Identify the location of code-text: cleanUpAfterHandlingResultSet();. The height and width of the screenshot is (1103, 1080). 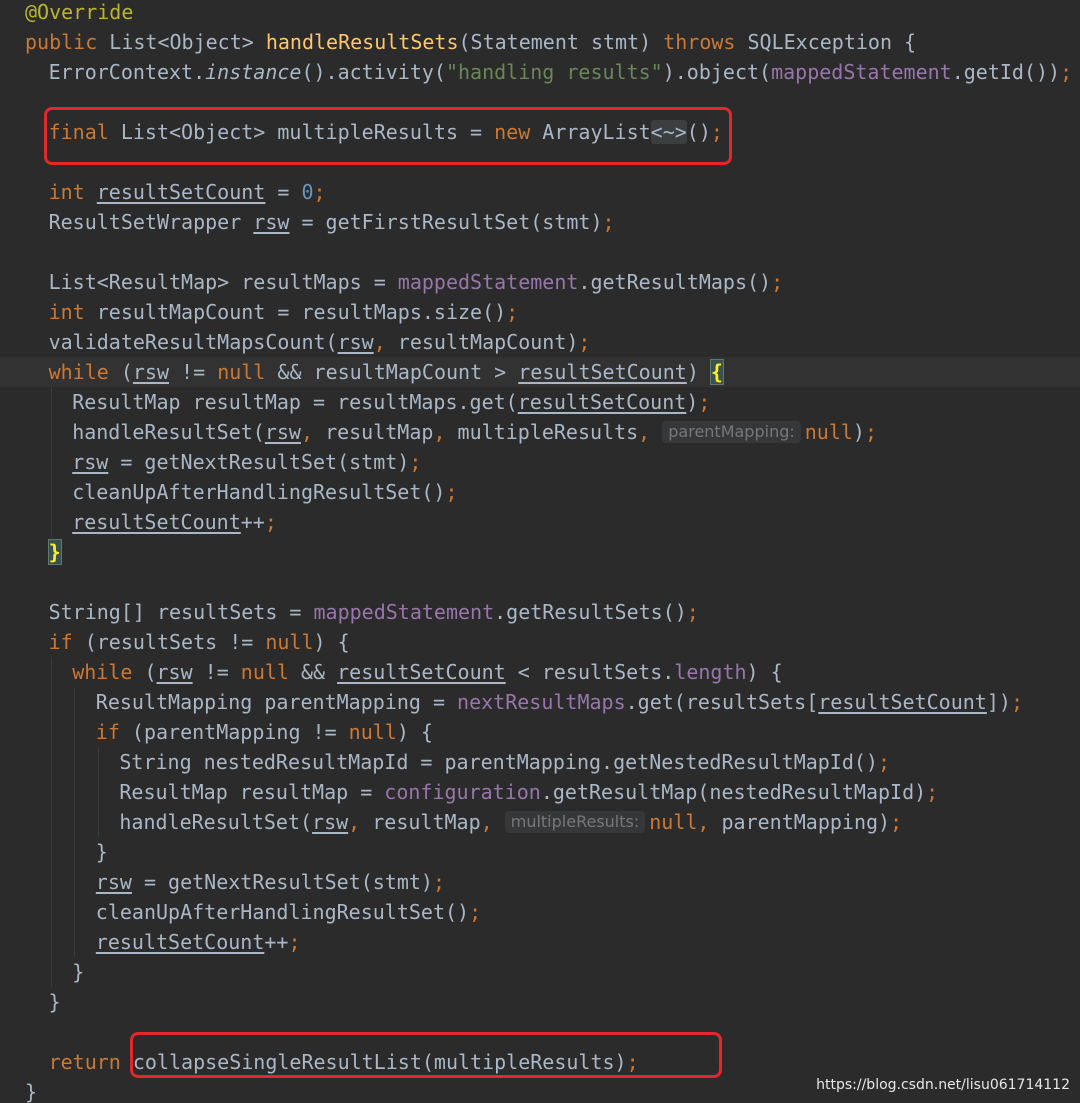
(288, 912).